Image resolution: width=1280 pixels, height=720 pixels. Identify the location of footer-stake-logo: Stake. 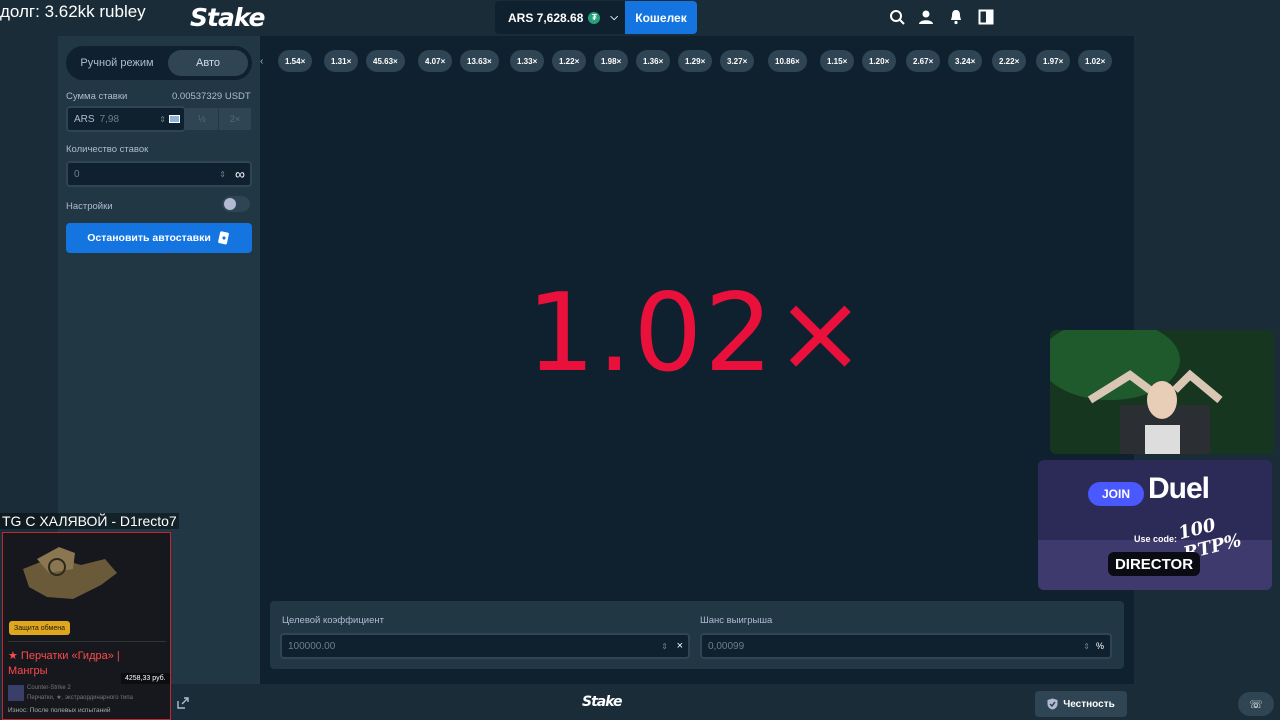
(602, 702).